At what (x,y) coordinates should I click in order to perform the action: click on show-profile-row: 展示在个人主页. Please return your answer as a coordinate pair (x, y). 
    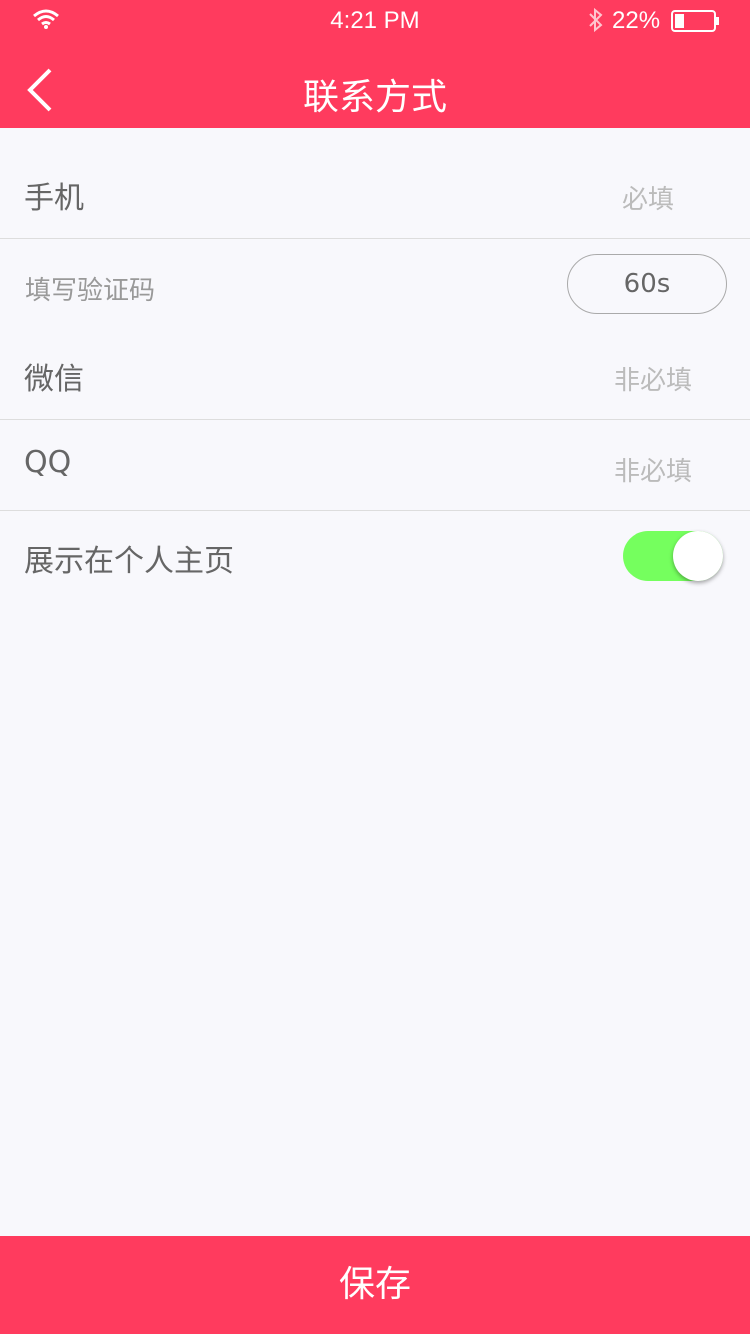
    Looking at the image, I should click on (375, 556).